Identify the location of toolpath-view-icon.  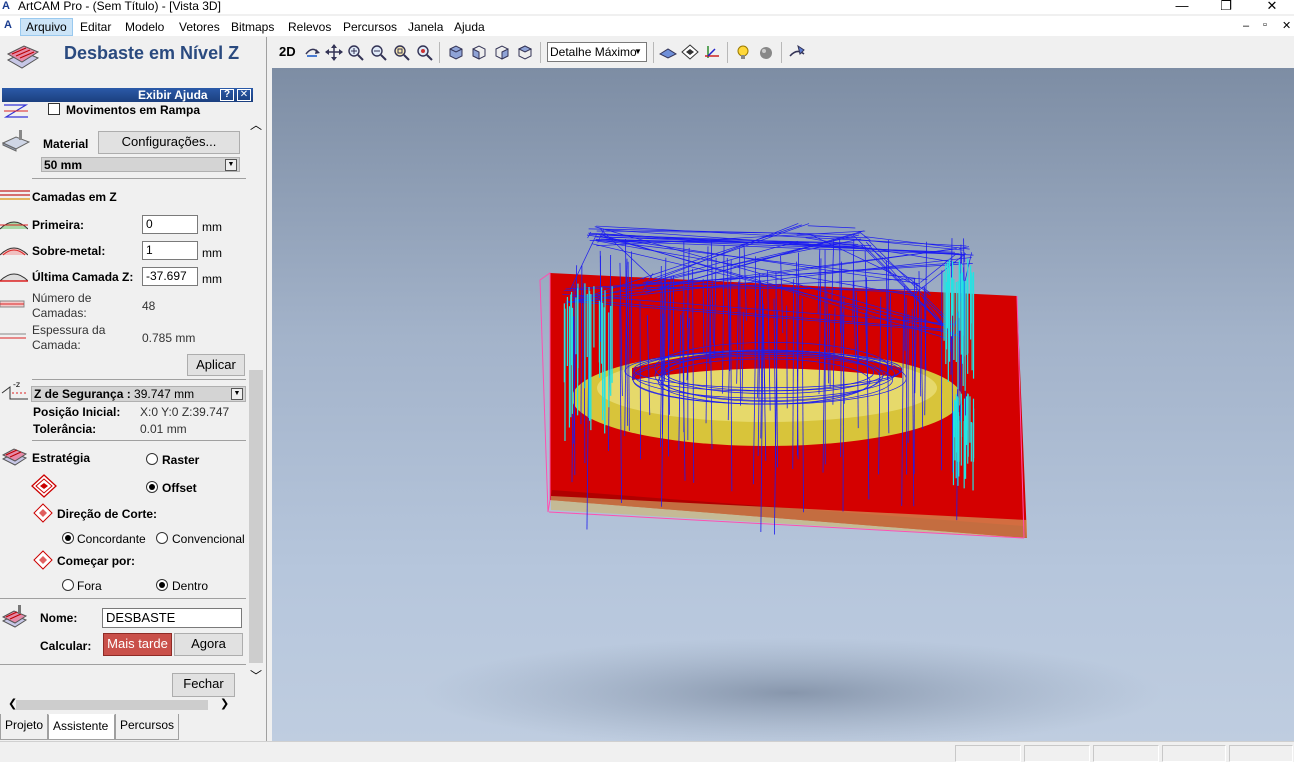
(690, 52).